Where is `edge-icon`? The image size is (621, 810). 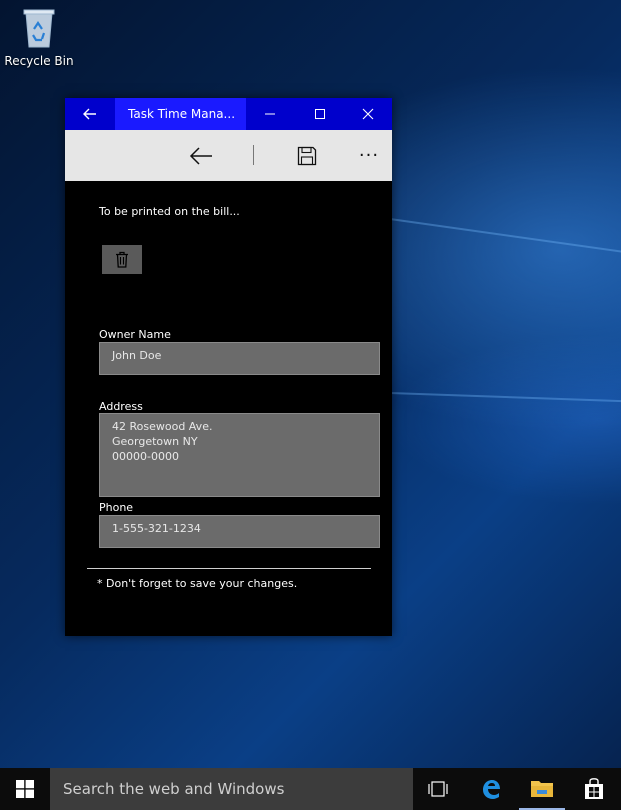
edge-icon is located at coordinates (491, 789).